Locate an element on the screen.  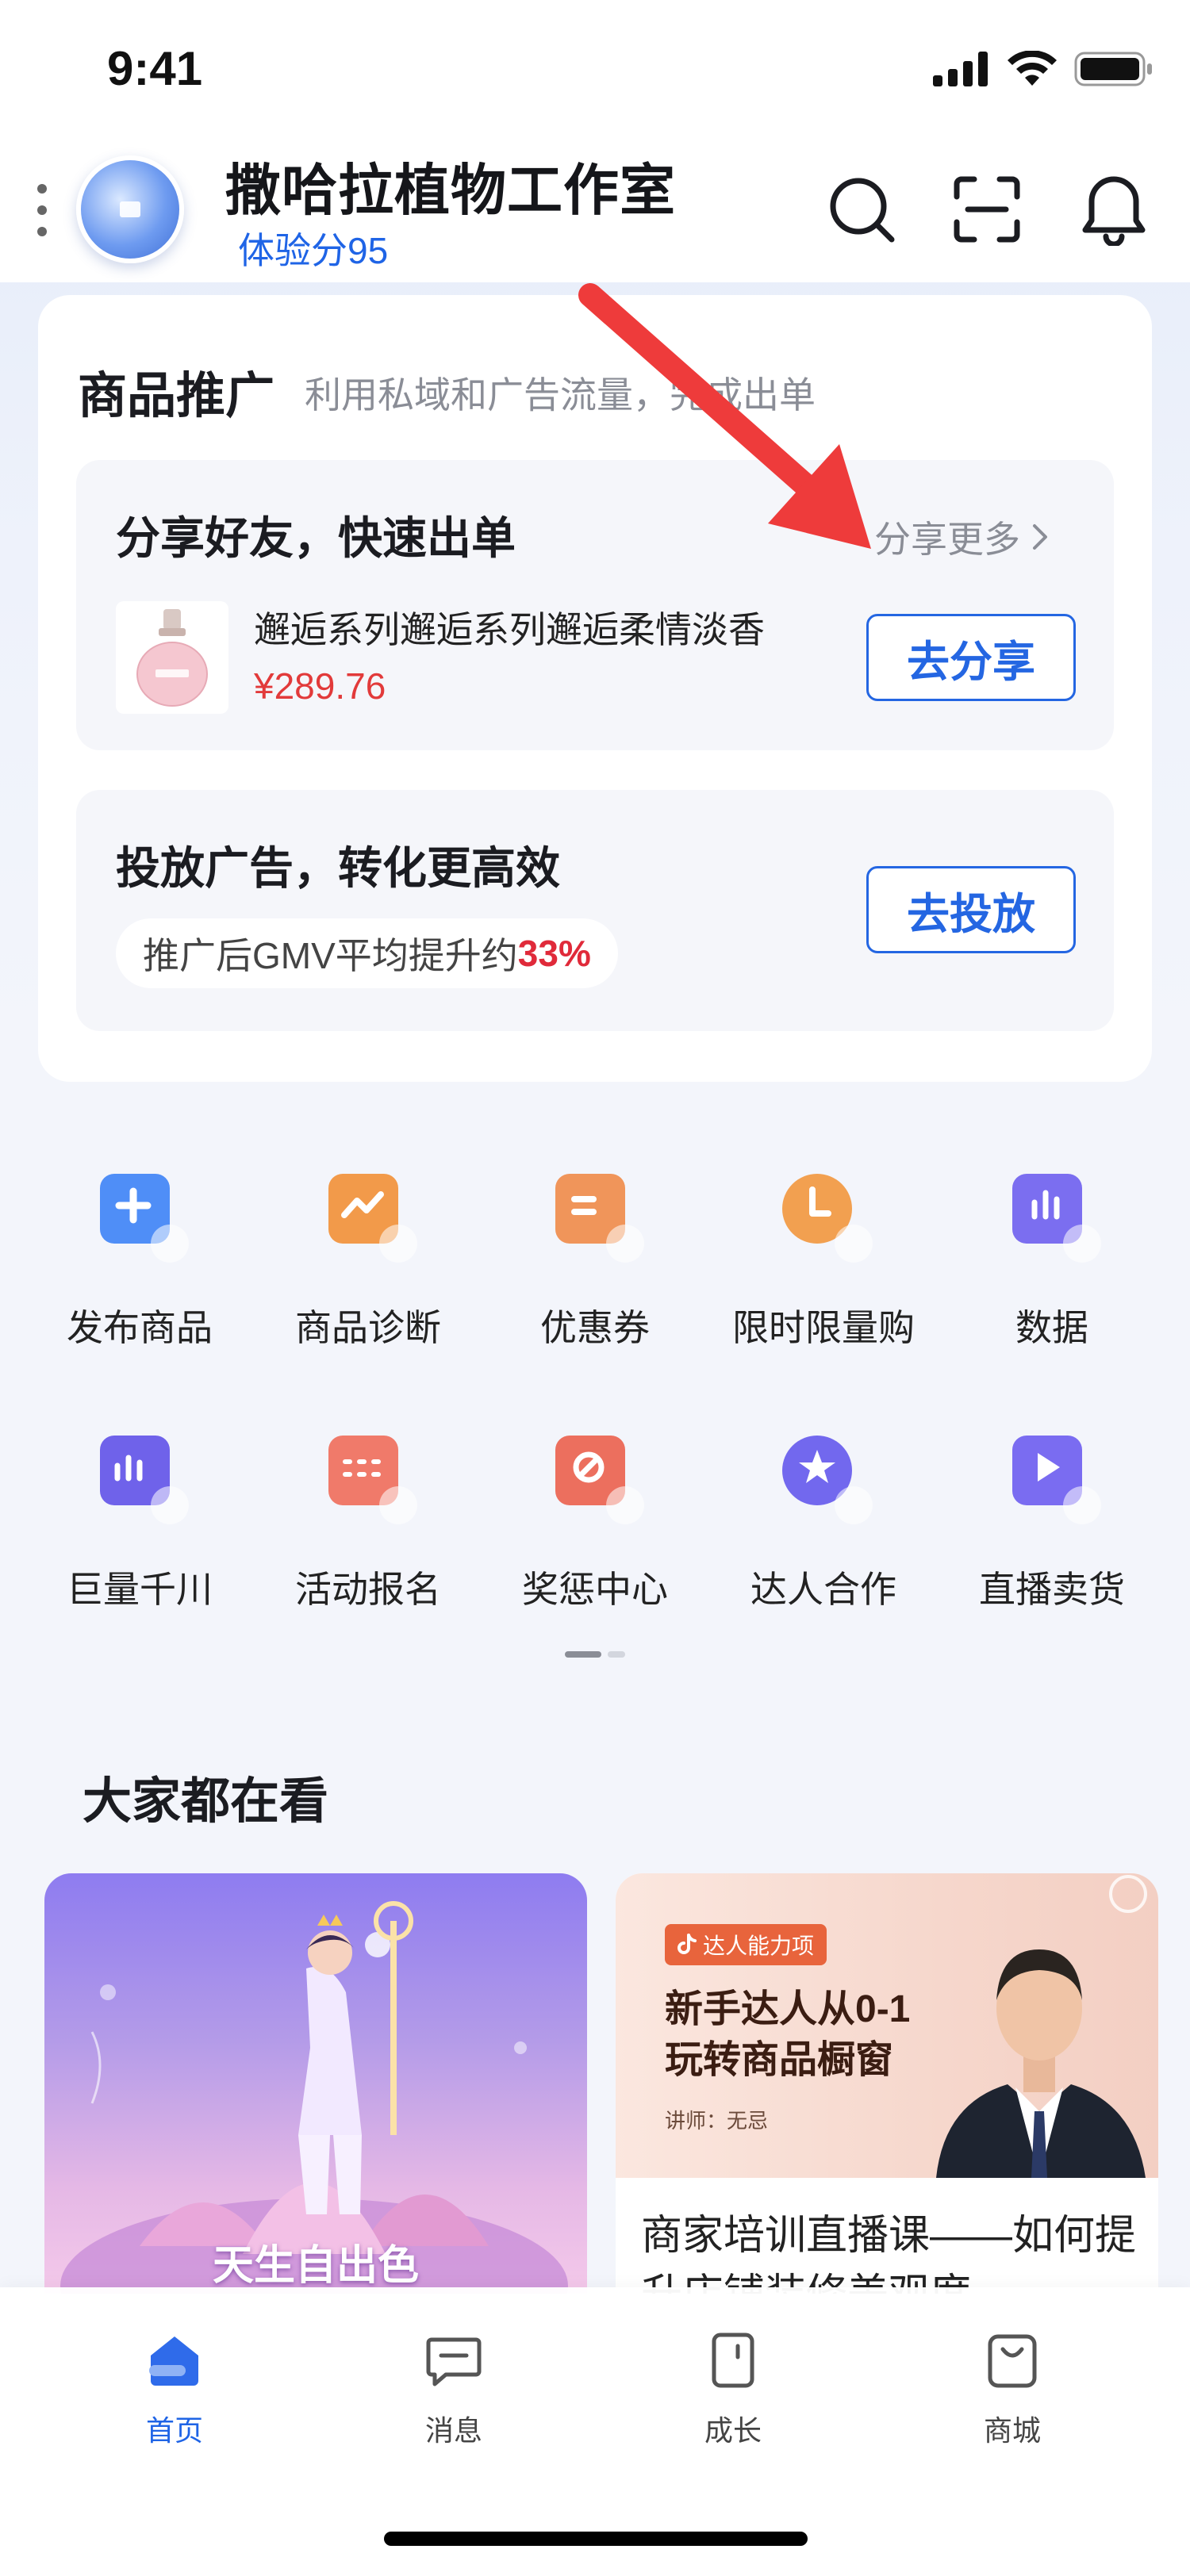
tool-add-product: 发布商品 is located at coordinates (139, 1261).